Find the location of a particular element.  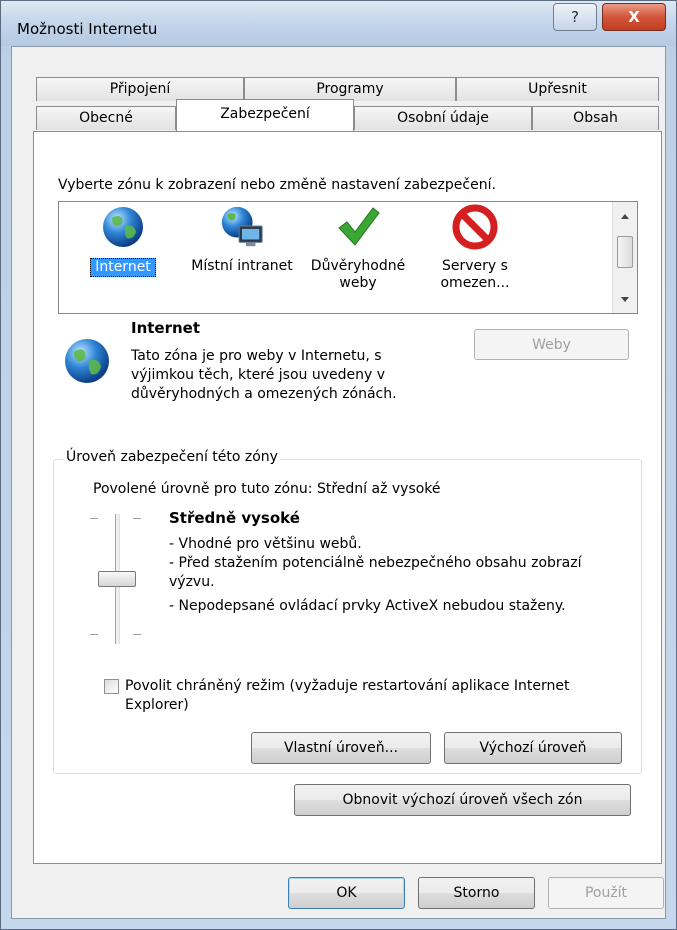

tab-pripojeni: Připojení is located at coordinates (140, 89).